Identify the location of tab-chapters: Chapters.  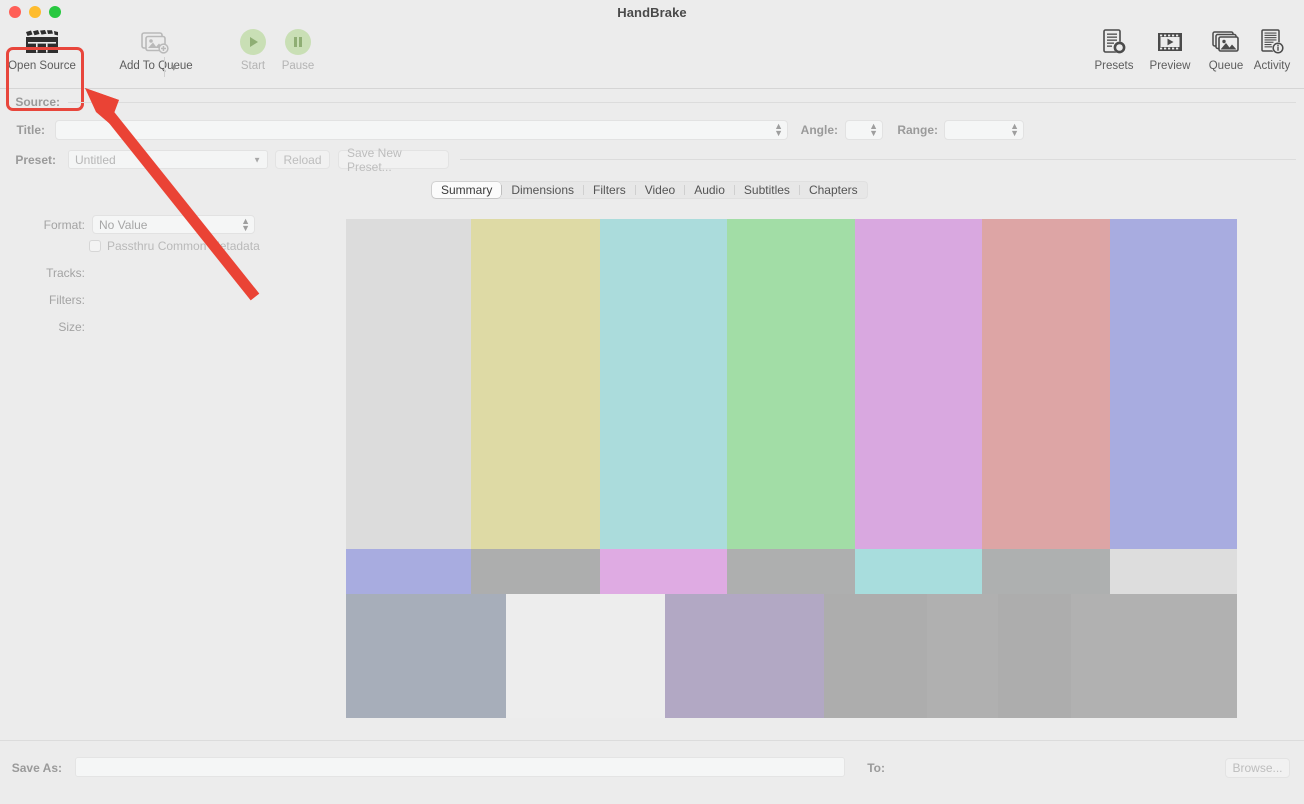
(833, 190).